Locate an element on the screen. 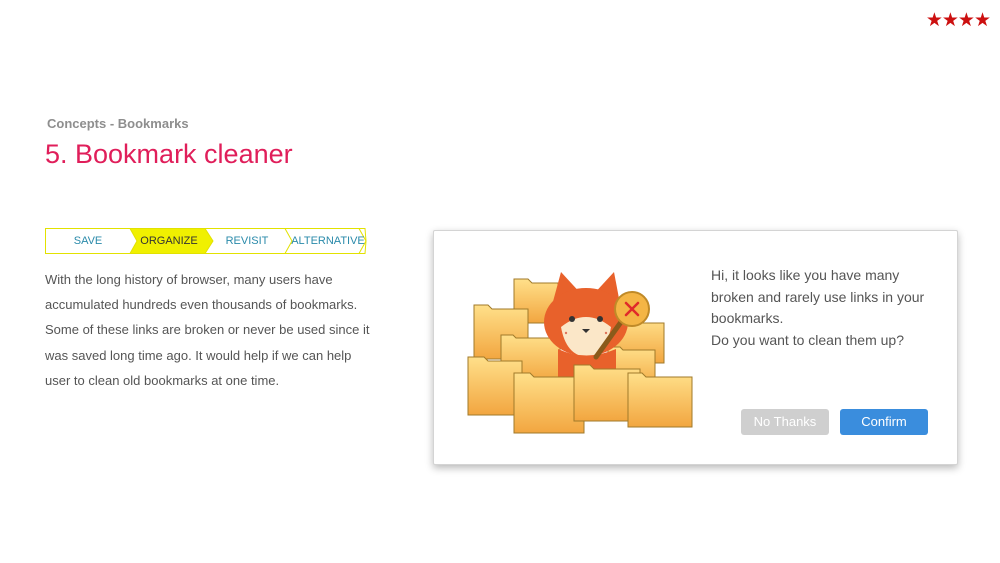  fox-with-folders-icon is located at coordinates (581, 354).